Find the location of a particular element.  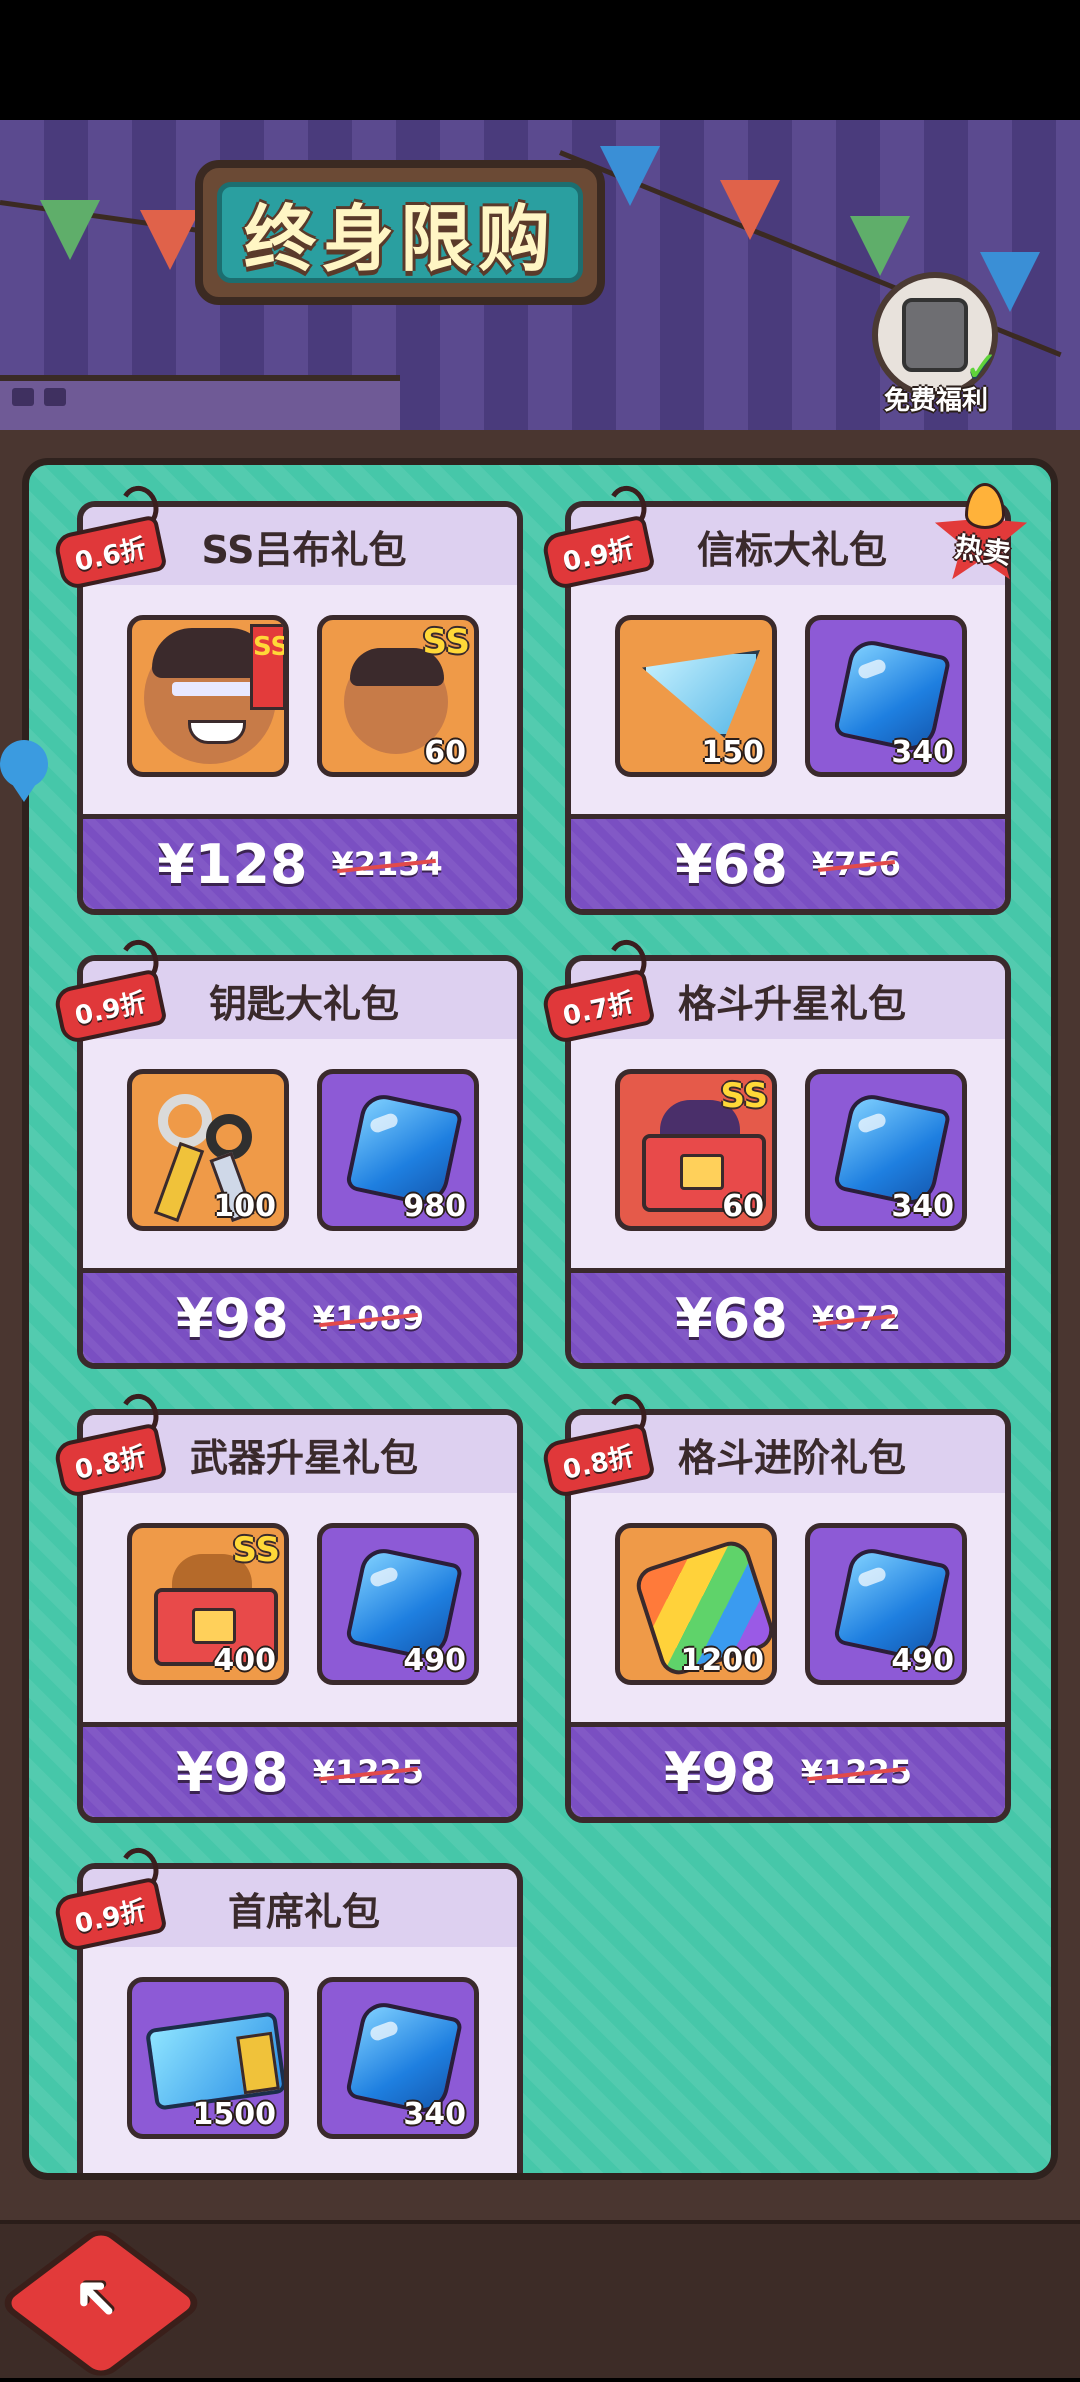

free-welfare-label: 免费福利 is located at coordinates (935, 401).